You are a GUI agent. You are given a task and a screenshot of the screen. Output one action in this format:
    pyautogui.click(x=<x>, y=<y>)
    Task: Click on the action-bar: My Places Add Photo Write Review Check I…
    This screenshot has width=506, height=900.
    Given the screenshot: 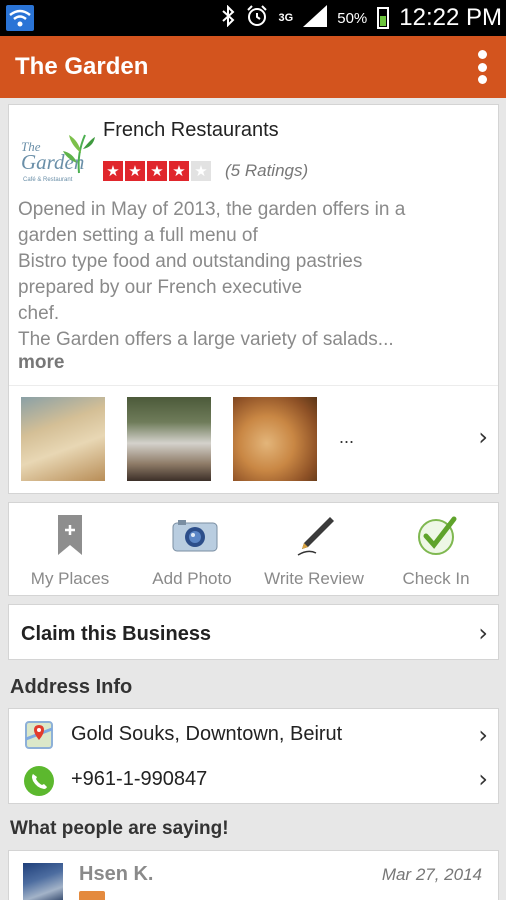 What is the action you would take?
    pyautogui.click(x=253, y=549)
    